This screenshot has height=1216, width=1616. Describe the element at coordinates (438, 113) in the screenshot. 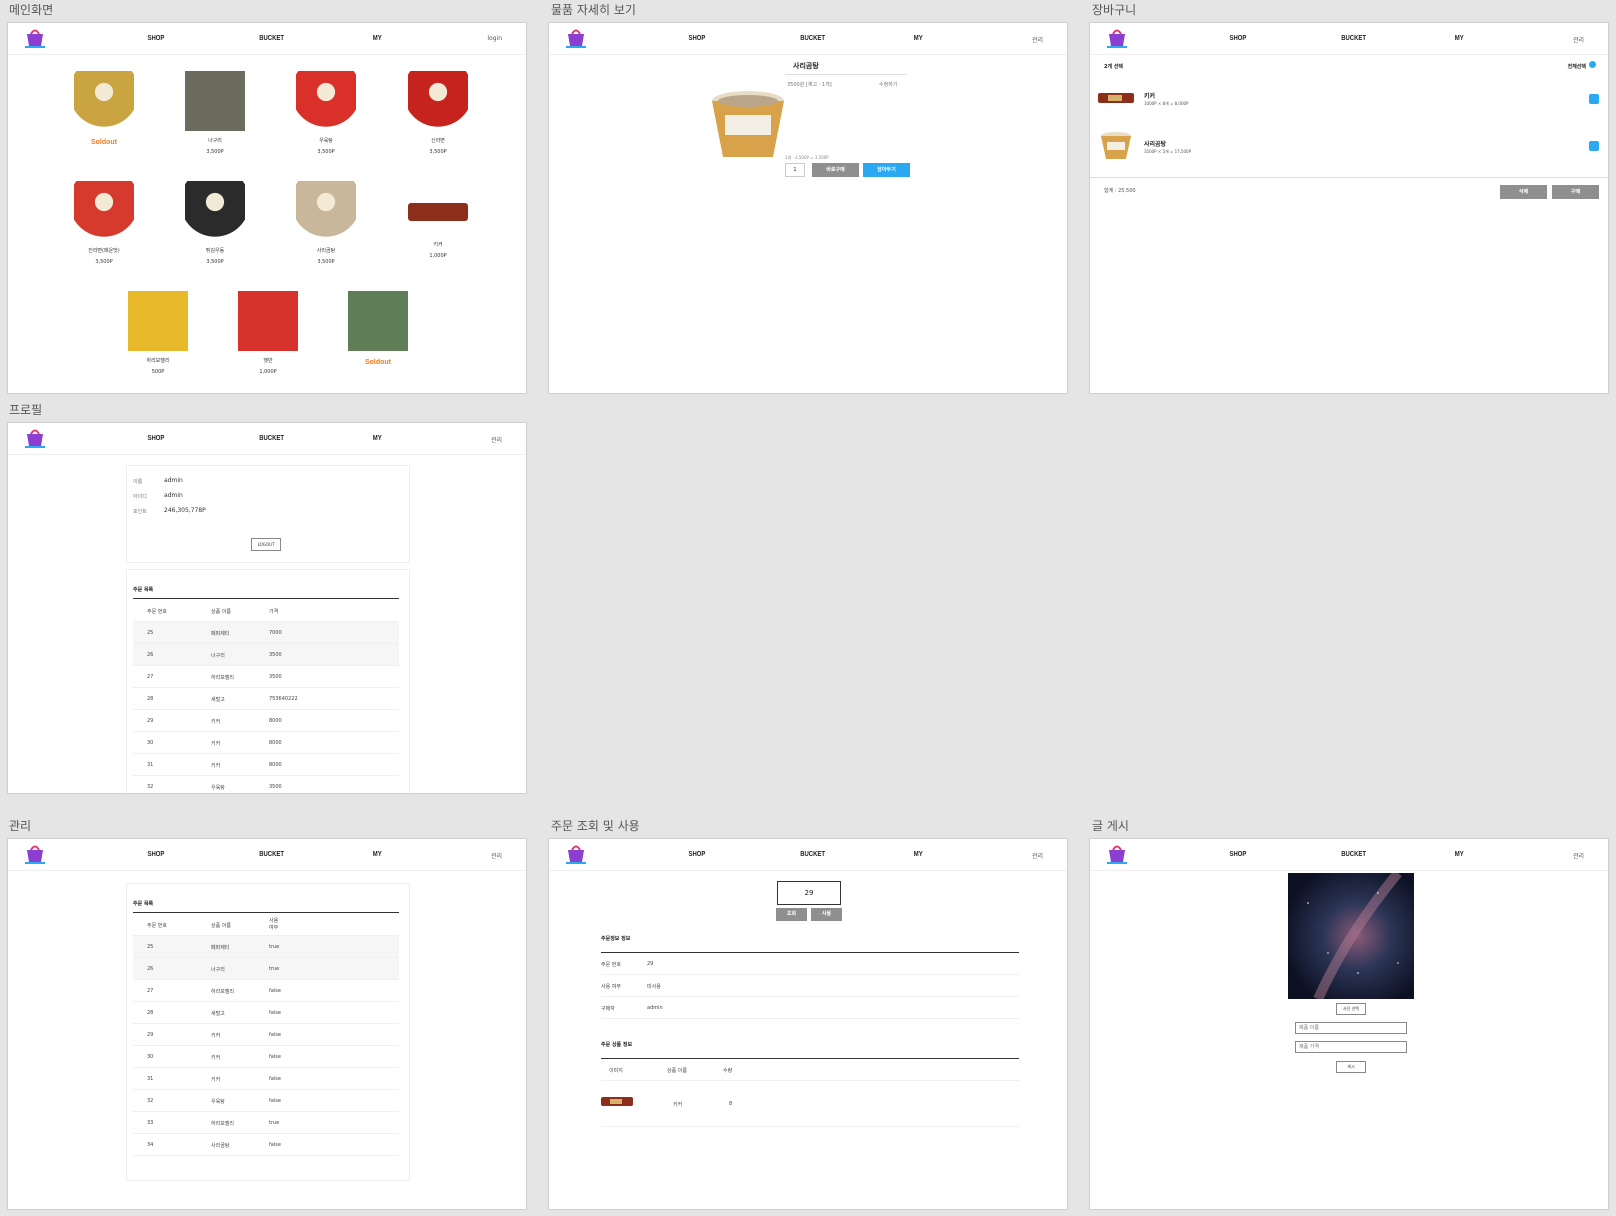

I see `product-card: 신라면 3,500P` at that location.